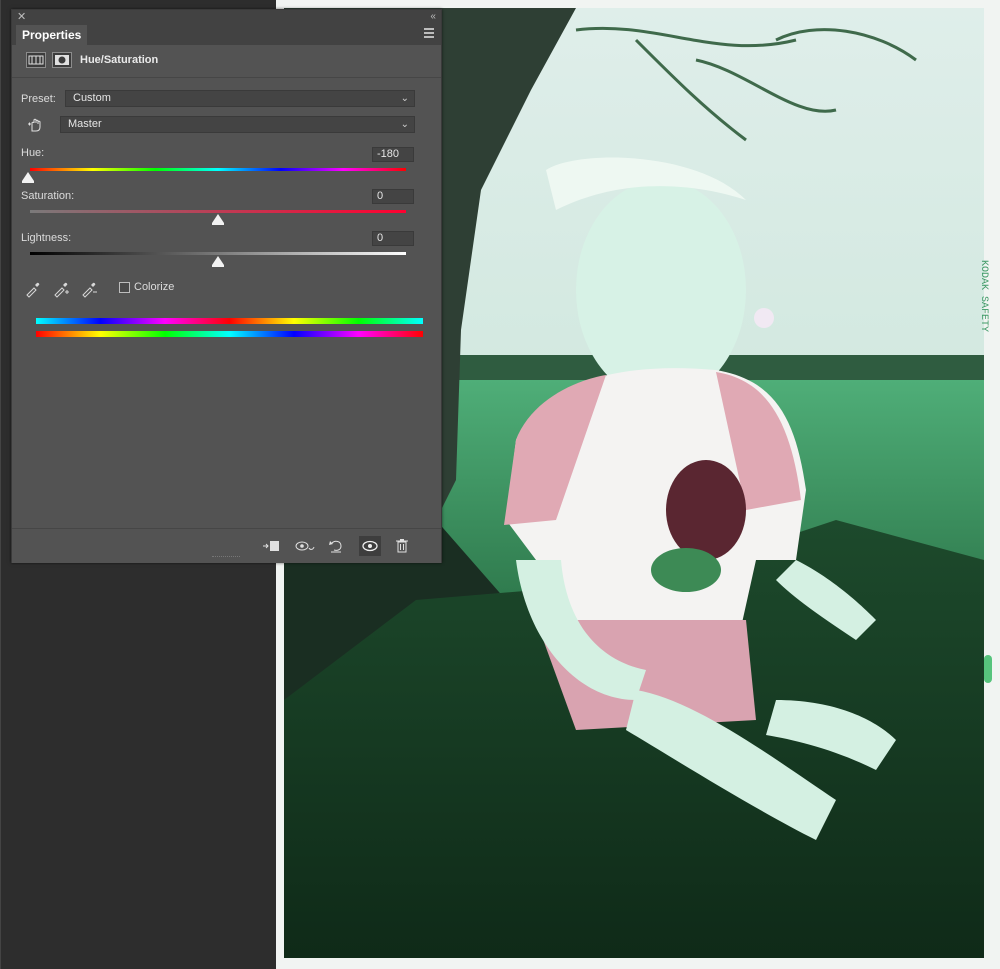  I want to click on view-previous-state-button, so click(305, 546).